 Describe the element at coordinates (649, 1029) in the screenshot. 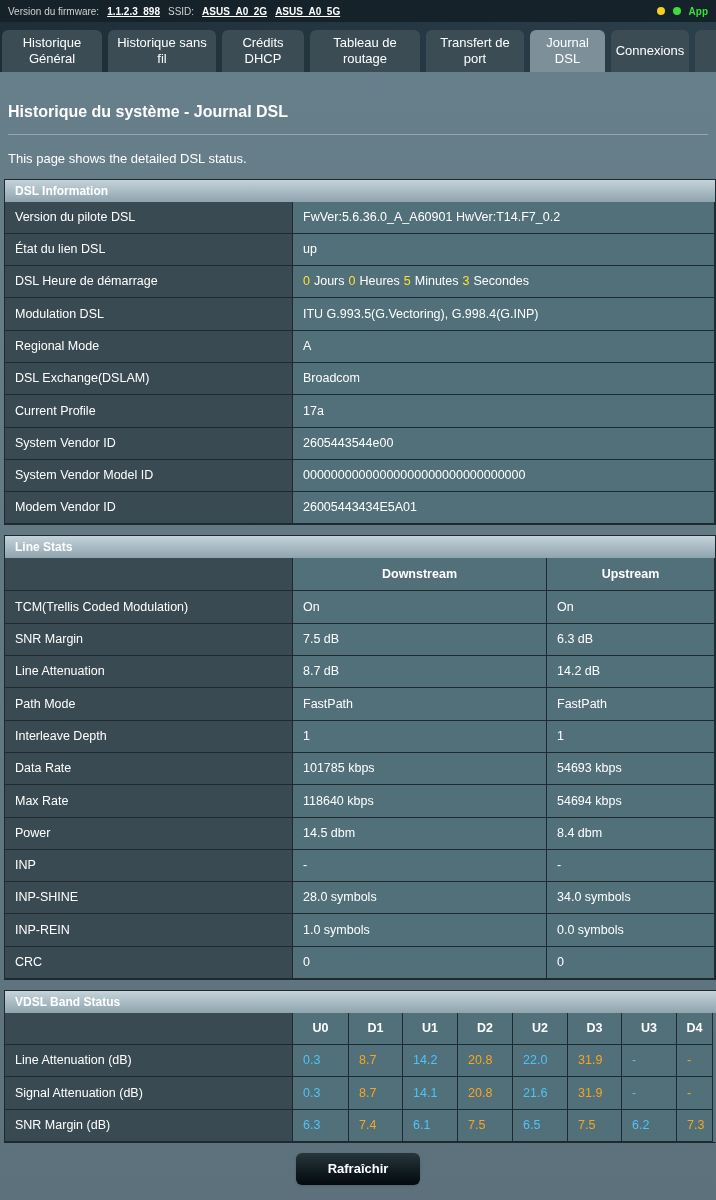

I see `column-header: U3` at that location.